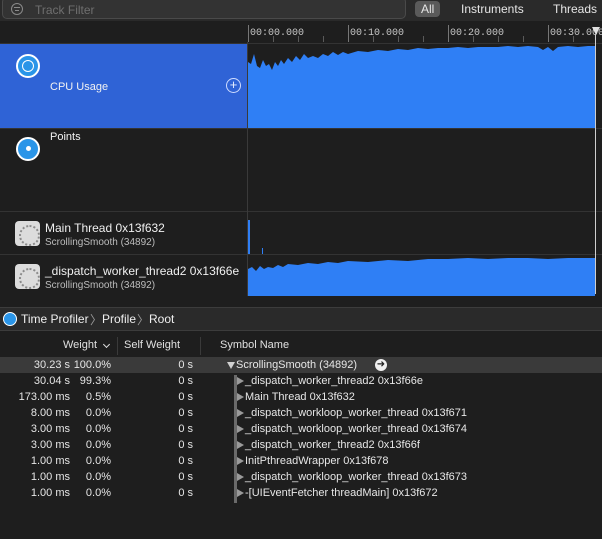 This screenshot has height=539, width=602. Describe the element at coordinates (231, 365) in the screenshot. I see `disclosure-expanded-icon` at that location.